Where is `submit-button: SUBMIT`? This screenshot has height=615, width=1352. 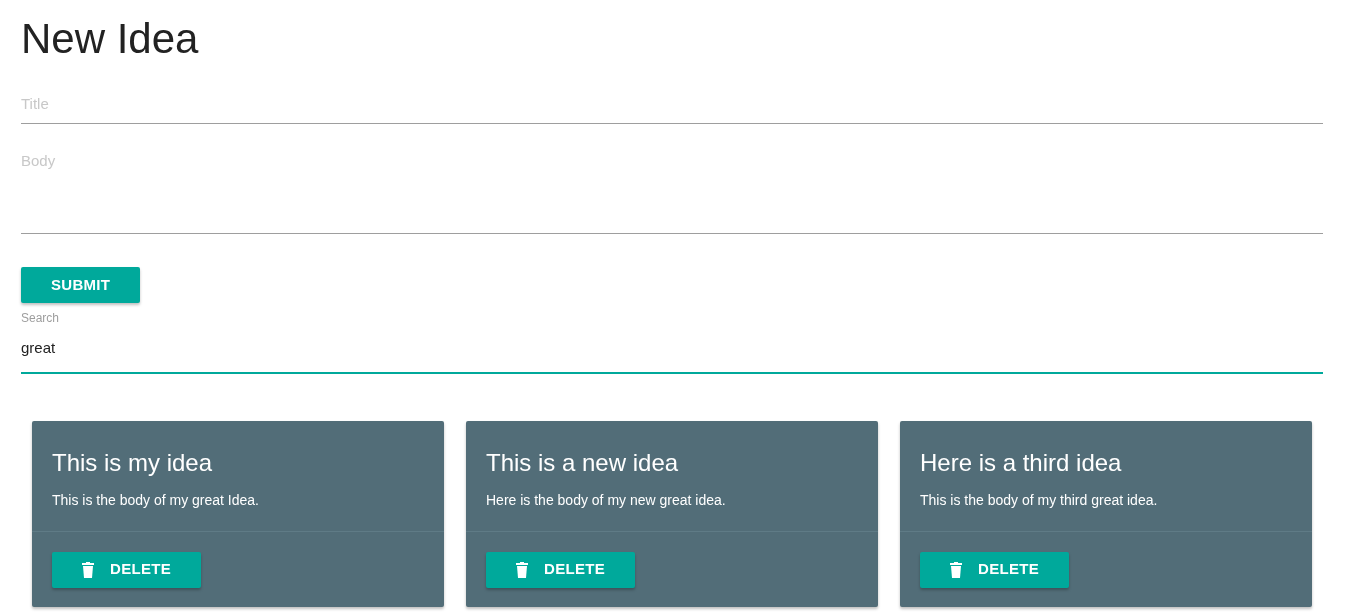 submit-button: SUBMIT is located at coordinates (81, 285).